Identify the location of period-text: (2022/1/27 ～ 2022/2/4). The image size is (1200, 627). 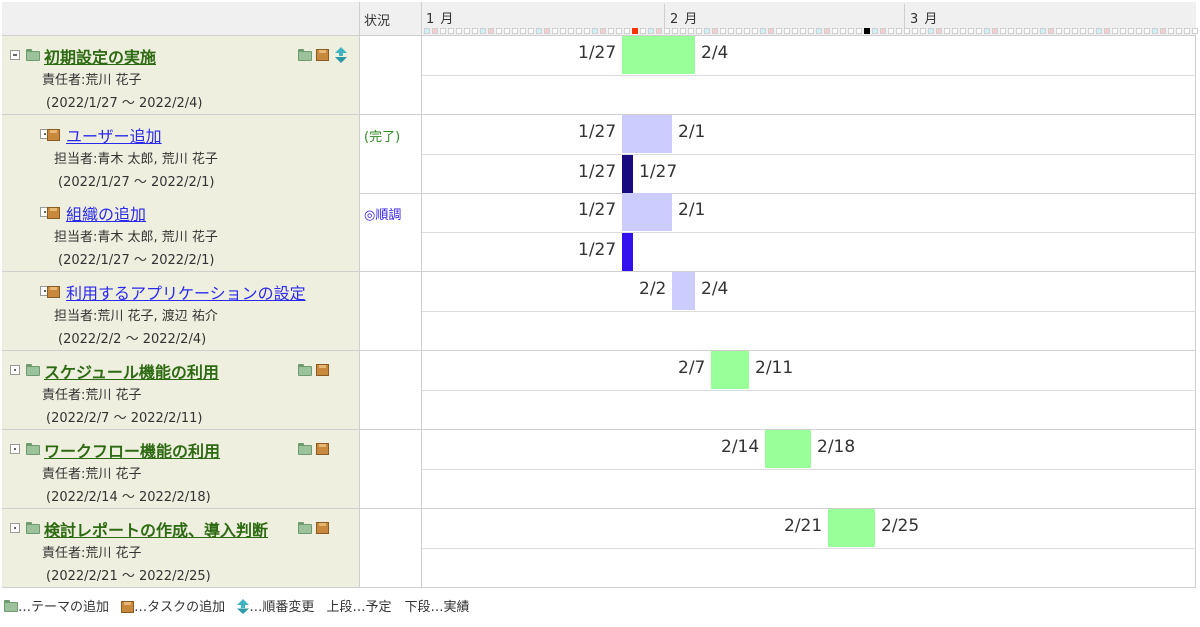
(124, 103).